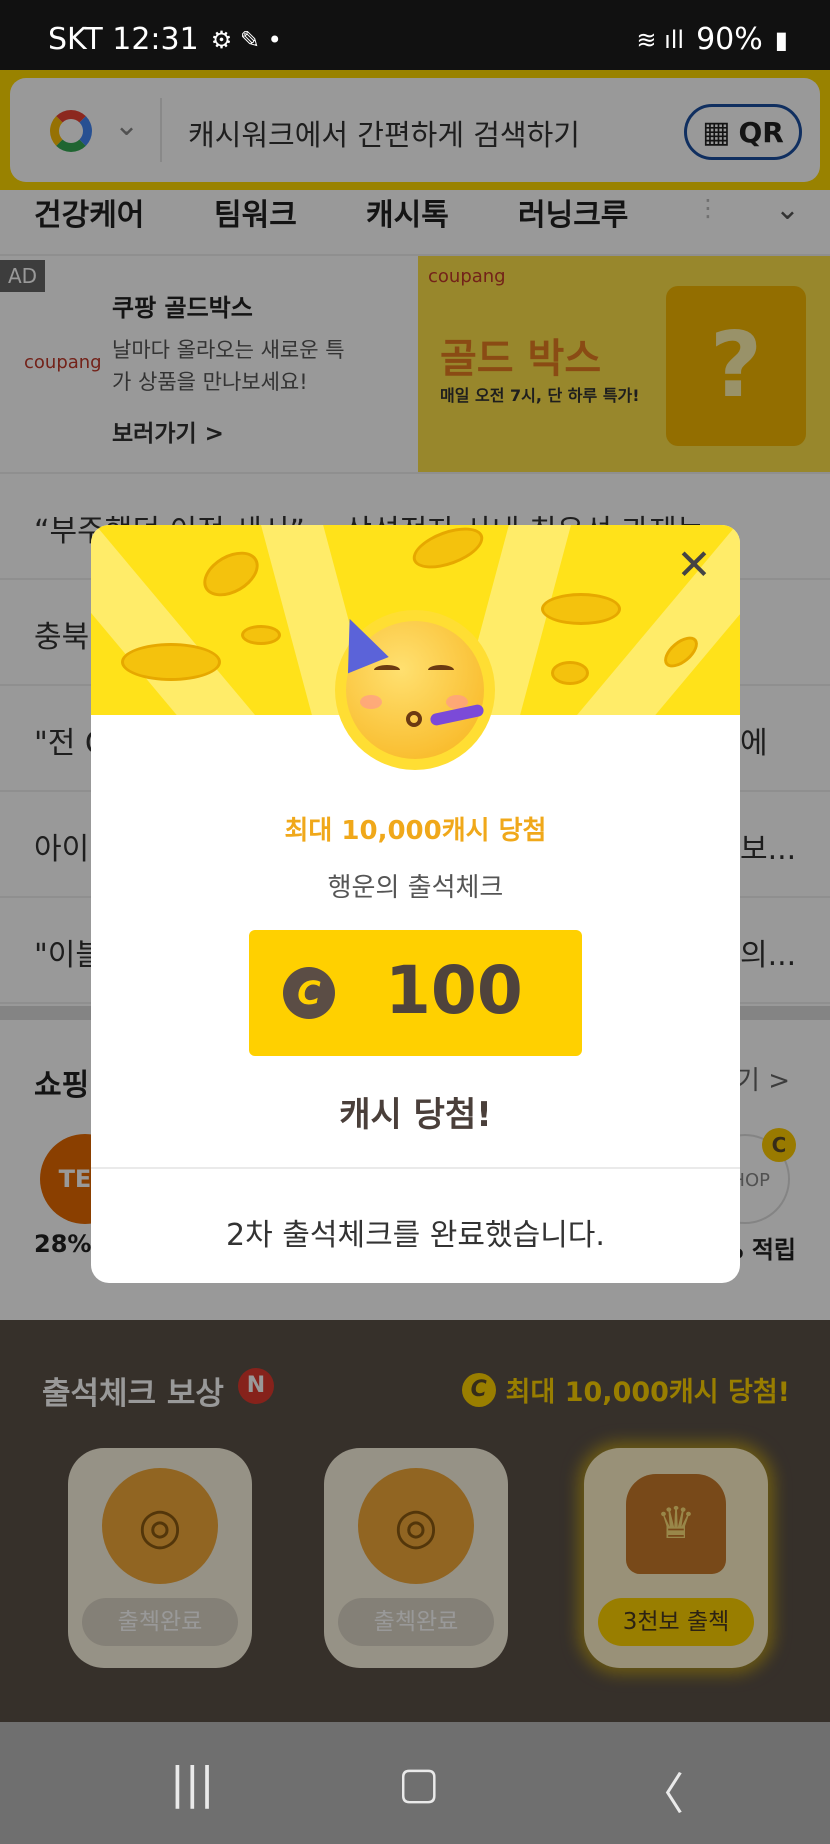 Image resolution: width=830 pixels, height=1844 pixels. Describe the element at coordinates (660, 39) in the screenshot. I see `wifi-signal-icon: ≋ ıll` at that location.